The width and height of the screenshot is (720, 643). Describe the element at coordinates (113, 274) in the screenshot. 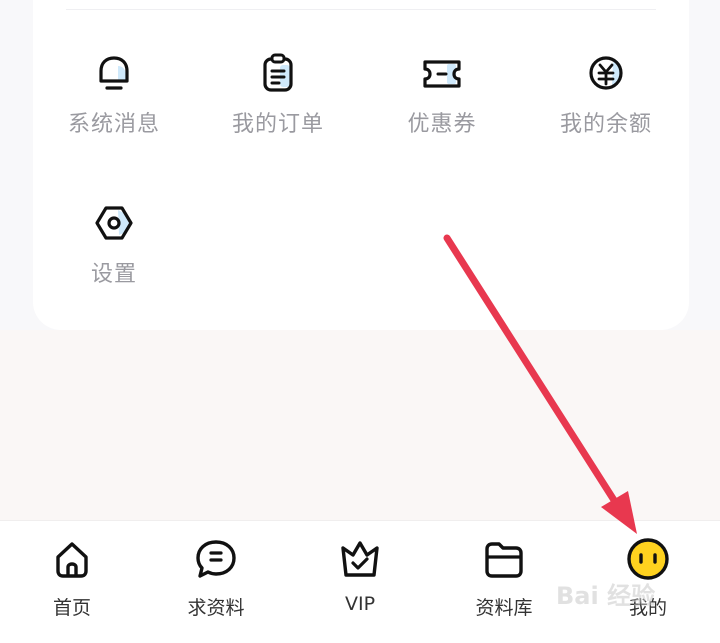

I see `menu-label: 设置` at that location.